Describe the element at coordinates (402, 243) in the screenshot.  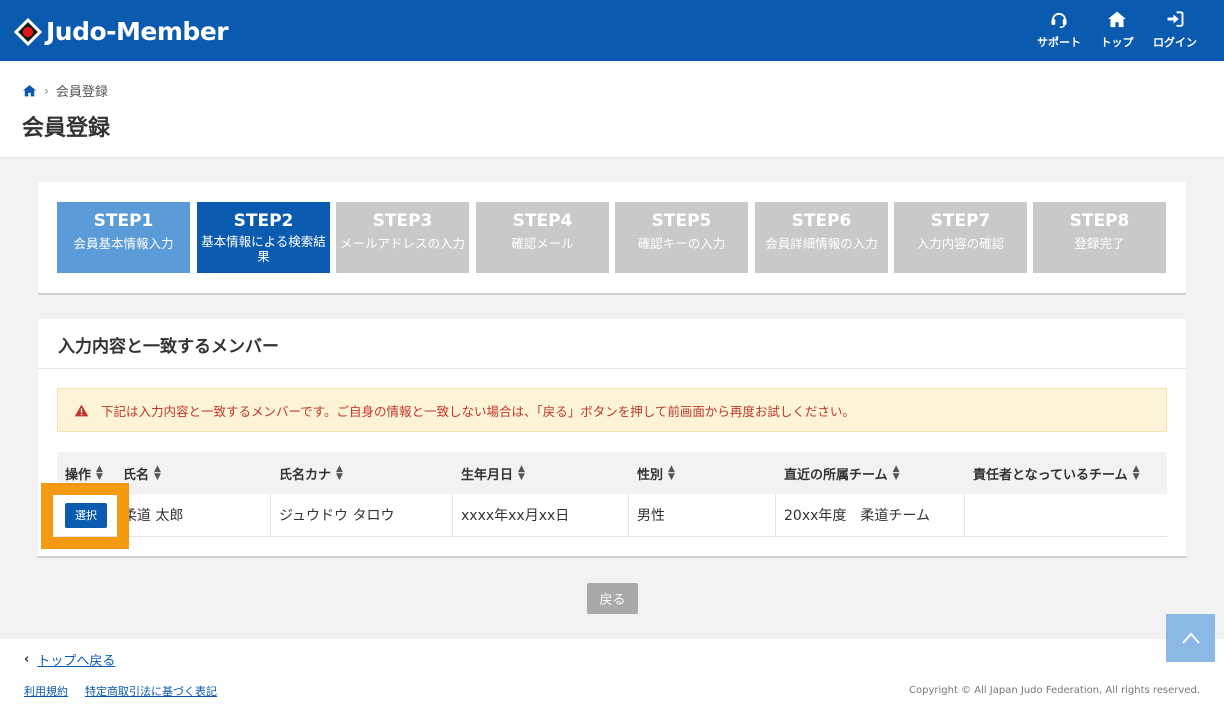
I see `step-label: メールアドレスの入力` at that location.